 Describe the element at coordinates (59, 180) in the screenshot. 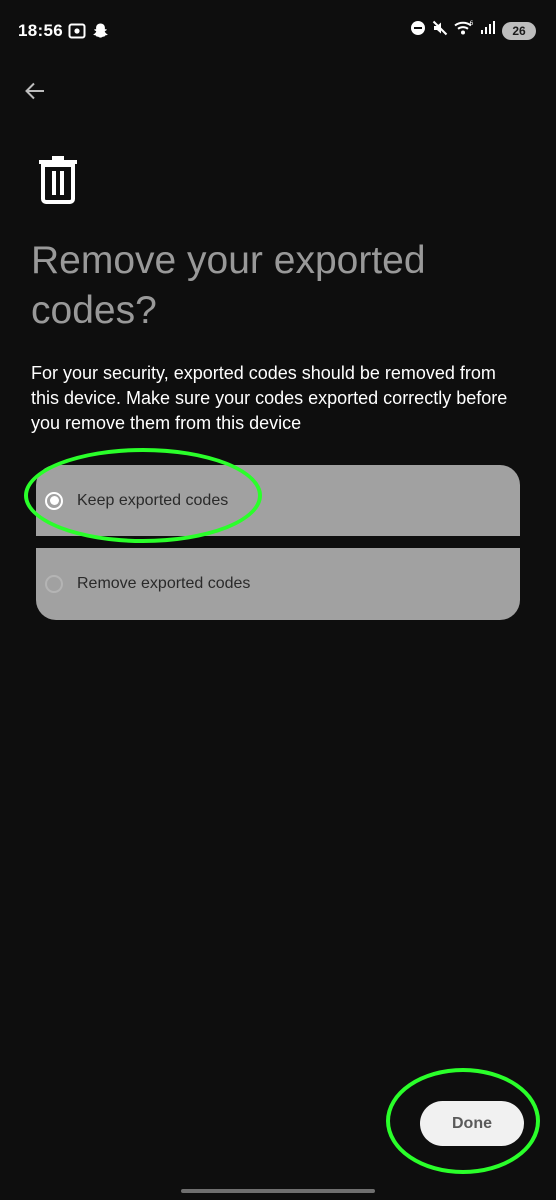

I see `trash-icon` at that location.